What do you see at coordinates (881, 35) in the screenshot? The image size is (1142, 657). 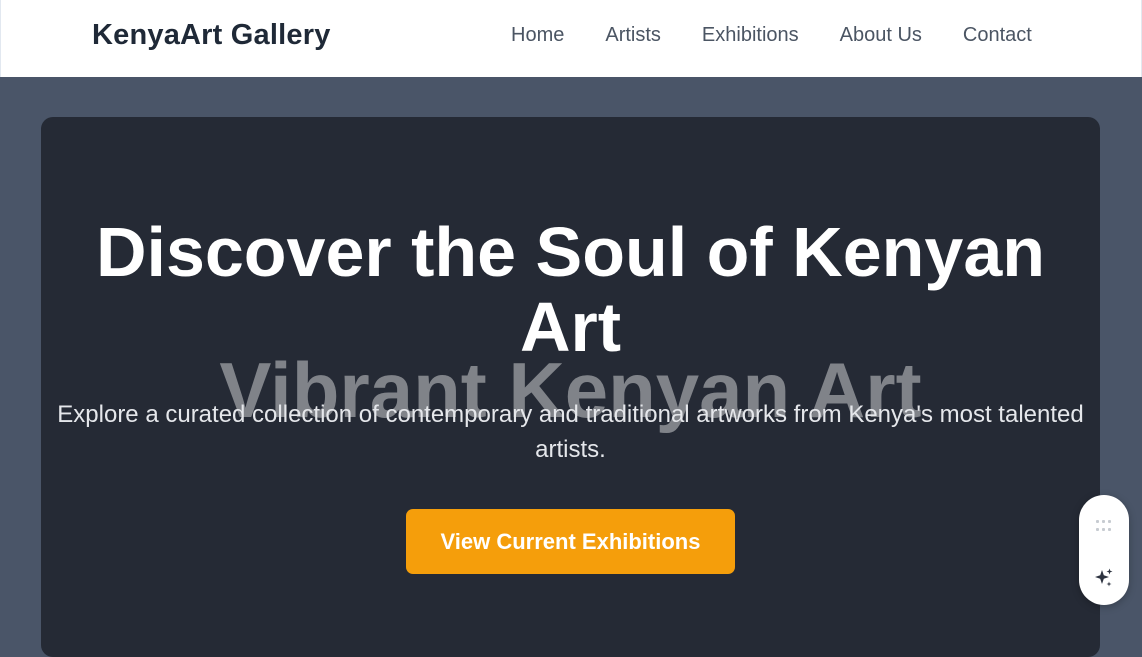 I see `nav-link-about-us: About Us` at bounding box center [881, 35].